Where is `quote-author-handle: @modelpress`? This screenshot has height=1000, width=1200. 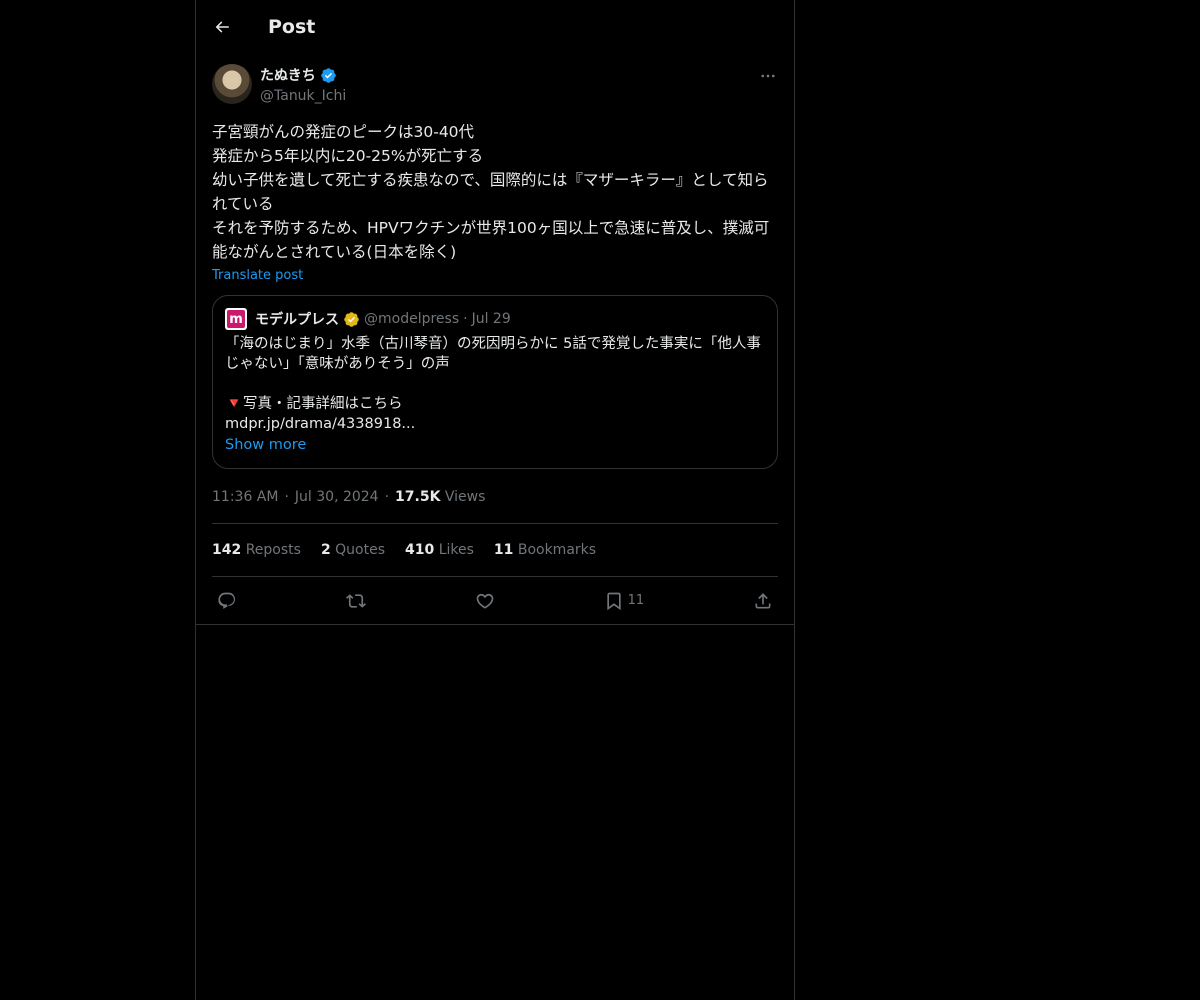
quote-author-handle: @modelpress is located at coordinates (412, 319).